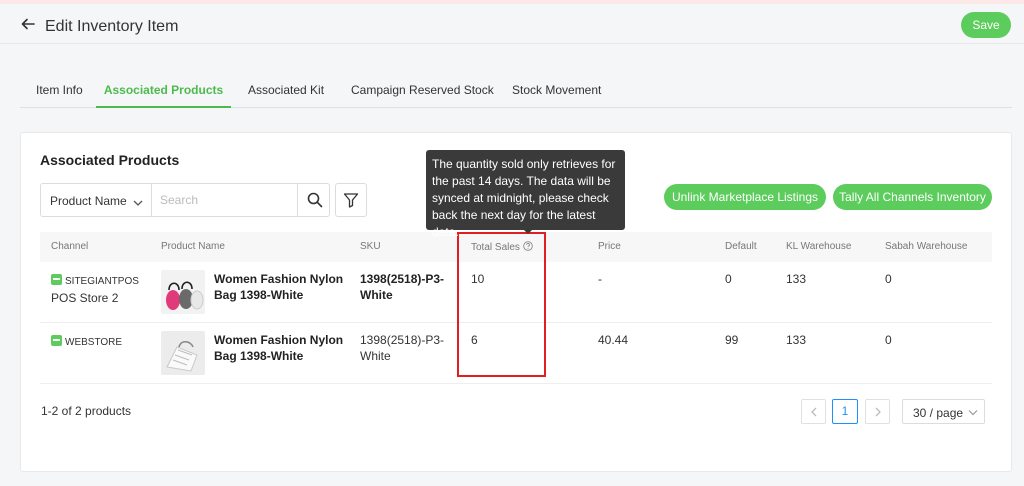 The width and height of the screenshot is (1024, 486). What do you see at coordinates (819, 246) in the screenshot?
I see `column-header-kl-warehouse: KL Warehouse` at bounding box center [819, 246].